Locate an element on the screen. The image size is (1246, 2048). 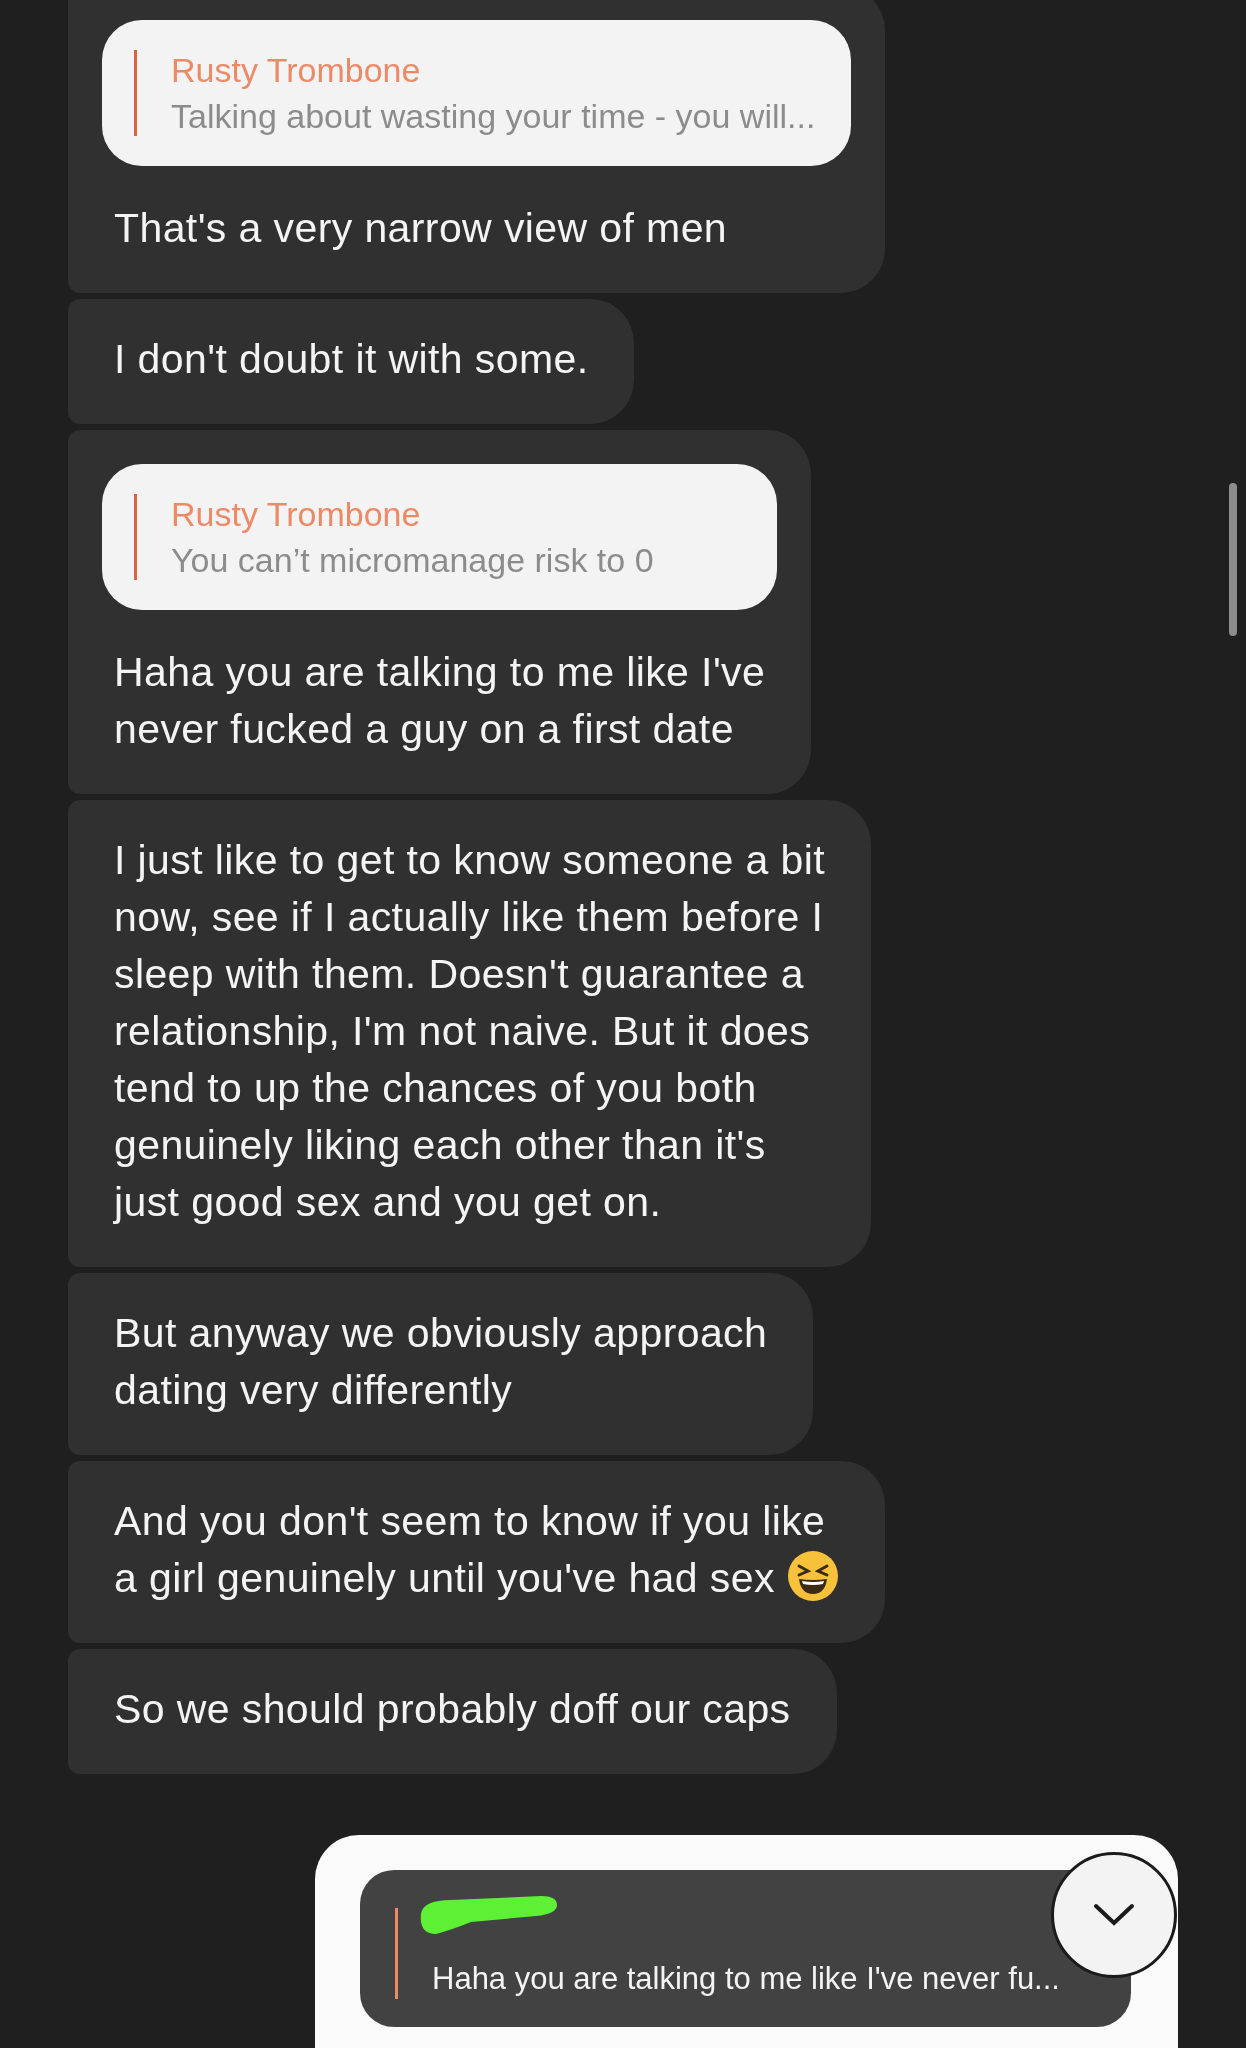
message-text: And you don't seem to know if you like a girl genuinely until you've had sex is located at coordinates (476, 1550).